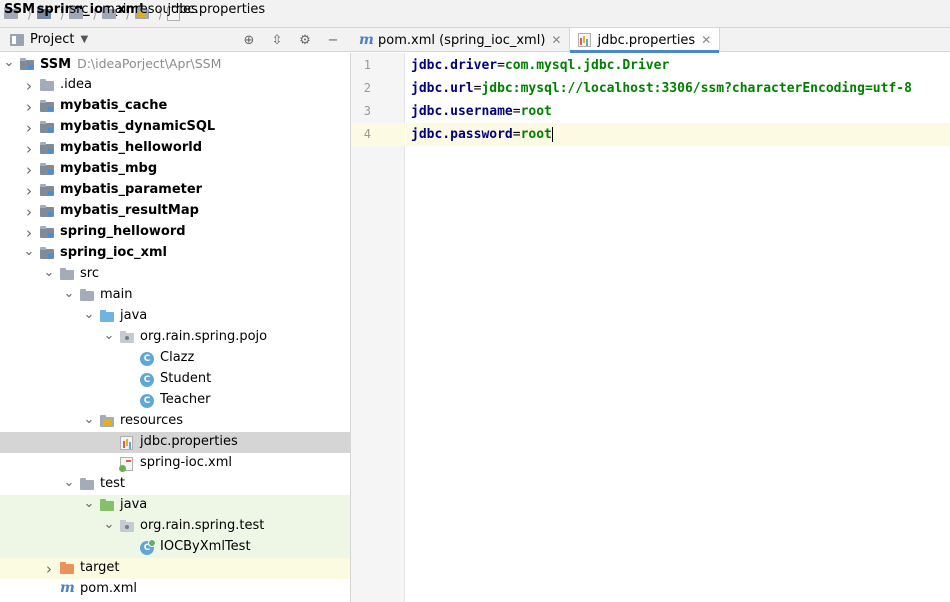 This screenshot has height=602, width=950. What do you see at coordinates (175, 106) in the screenshot?
I see `tree-item: › mybatis_cache` at bounding box center [175, 106].